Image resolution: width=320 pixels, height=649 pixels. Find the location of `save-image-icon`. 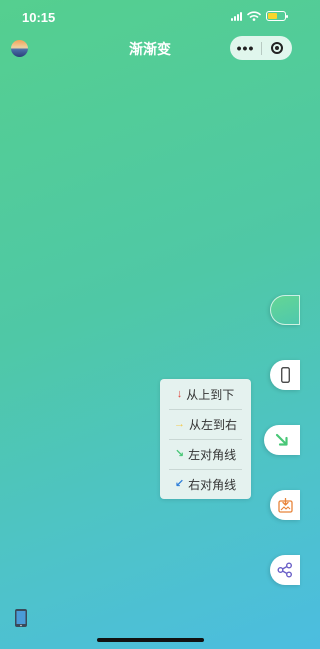

save-image-icon is located at coordinates (285, 505).